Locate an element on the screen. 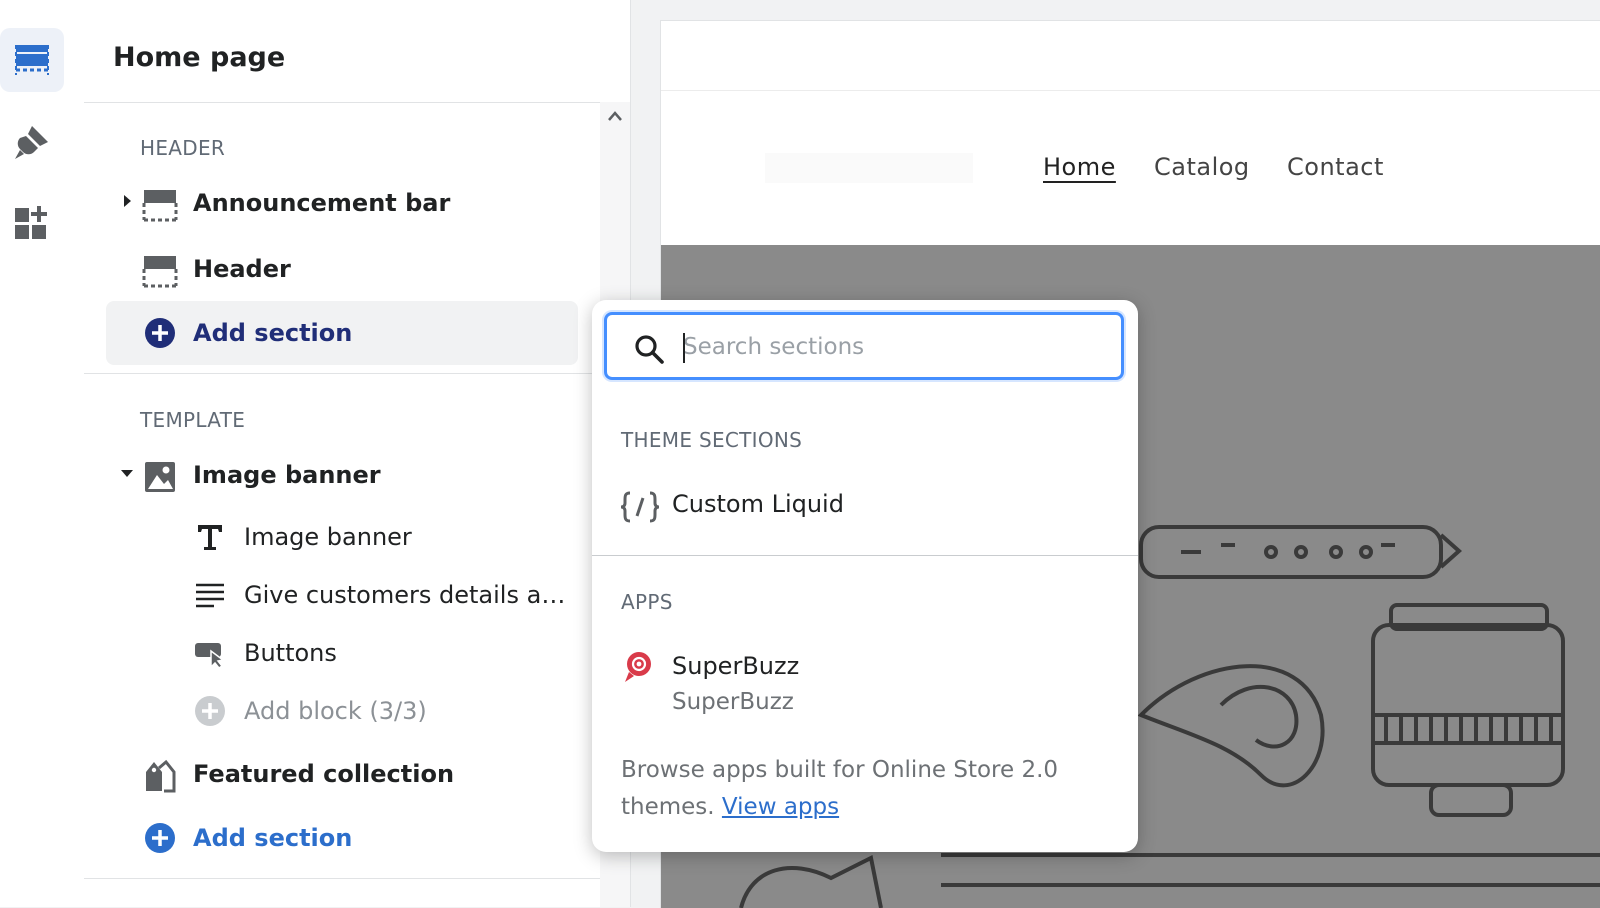 The width and height of the screenshot is (1600, 908). text-icon is located at coordinates (210, 537).